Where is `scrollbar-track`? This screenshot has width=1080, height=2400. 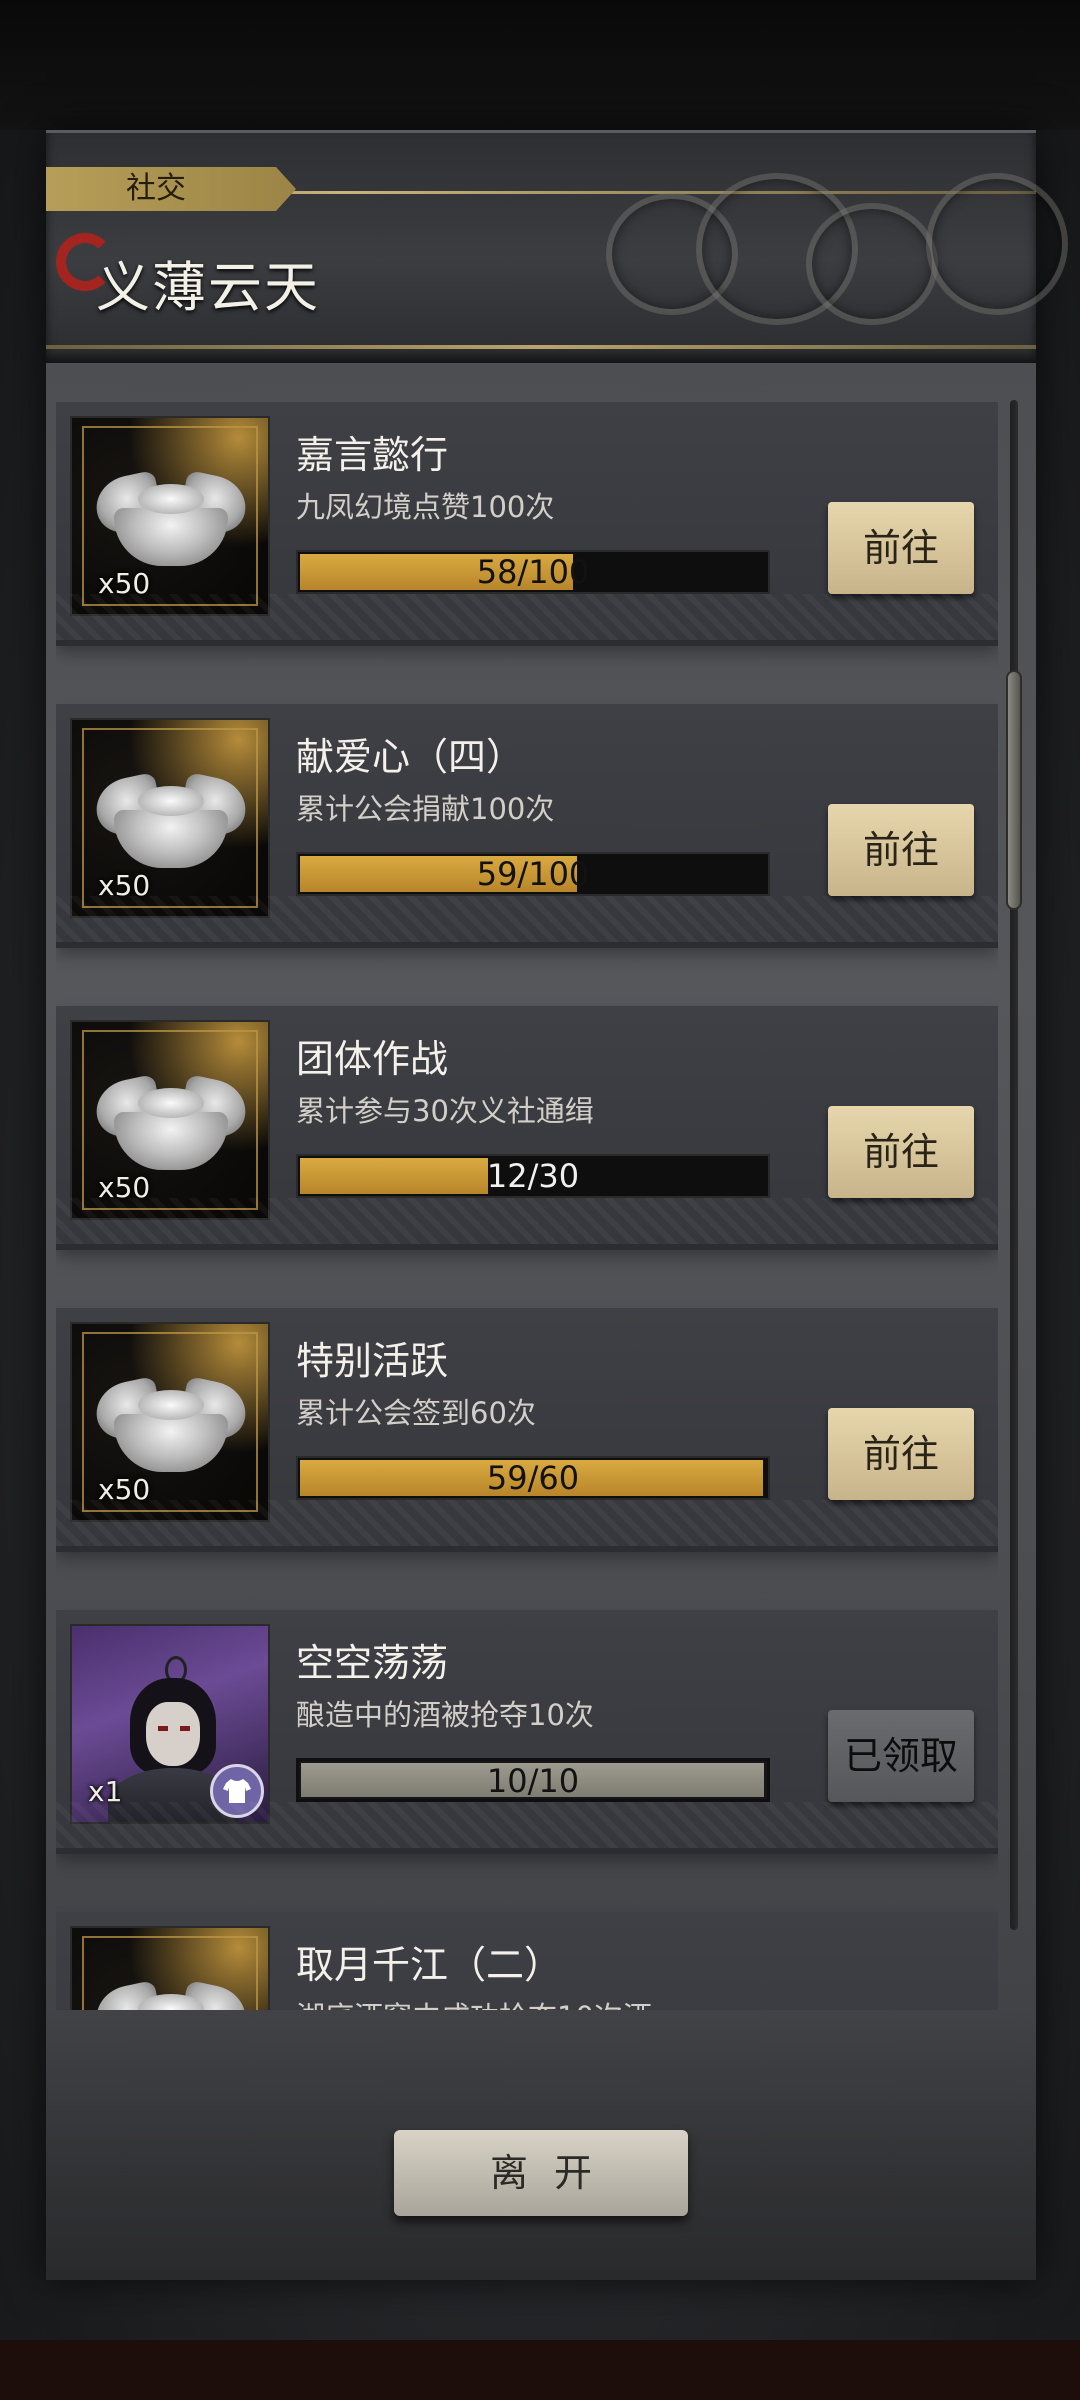 scrollbar-track is located at coordinates (1014, 1165).